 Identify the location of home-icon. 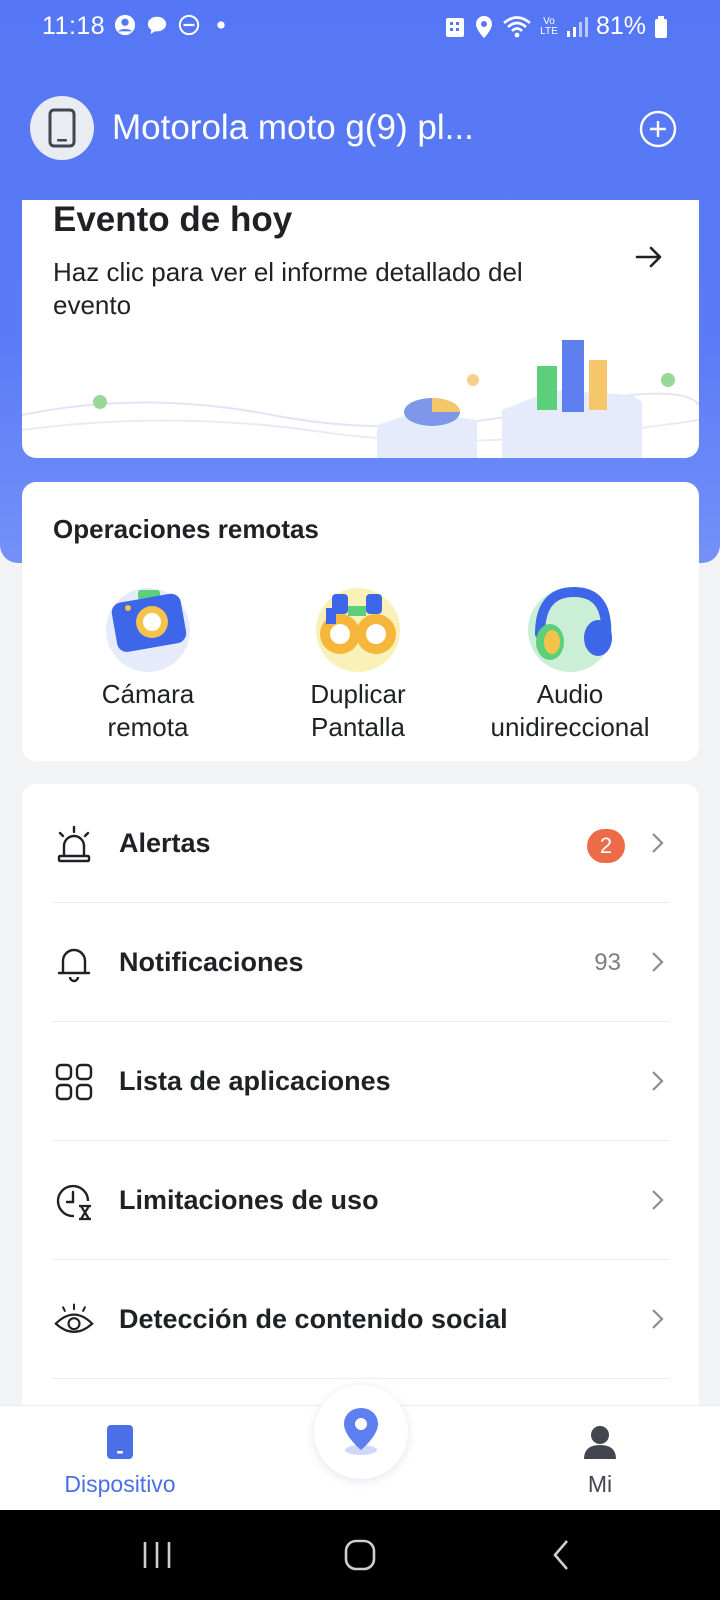
(360, 1555).